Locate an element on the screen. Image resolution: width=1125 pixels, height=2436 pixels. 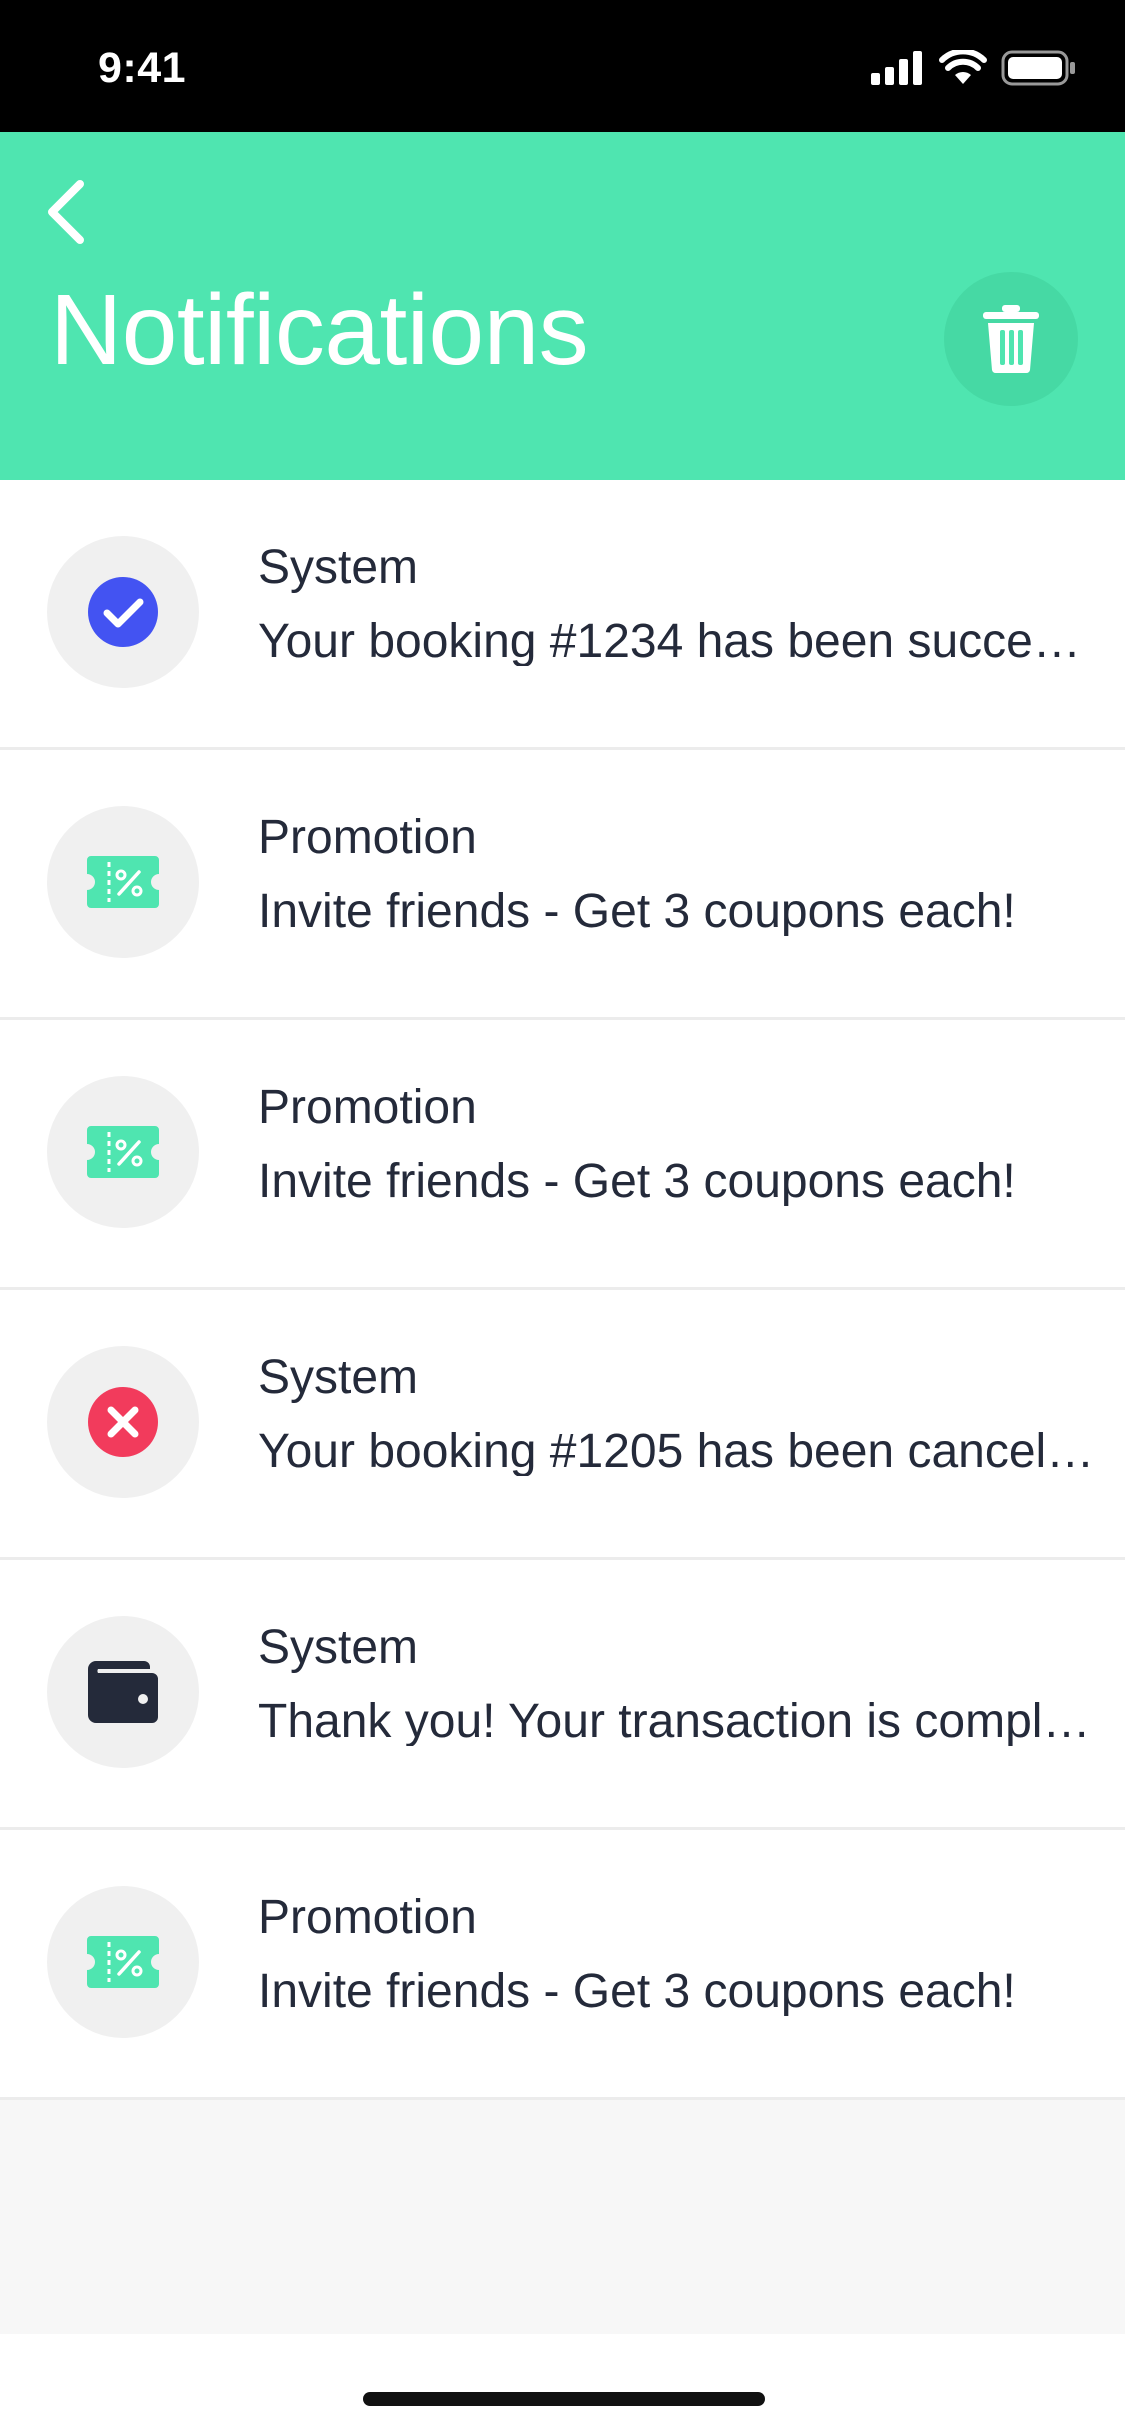
header: Notifications is located at coordinates (562, 306).